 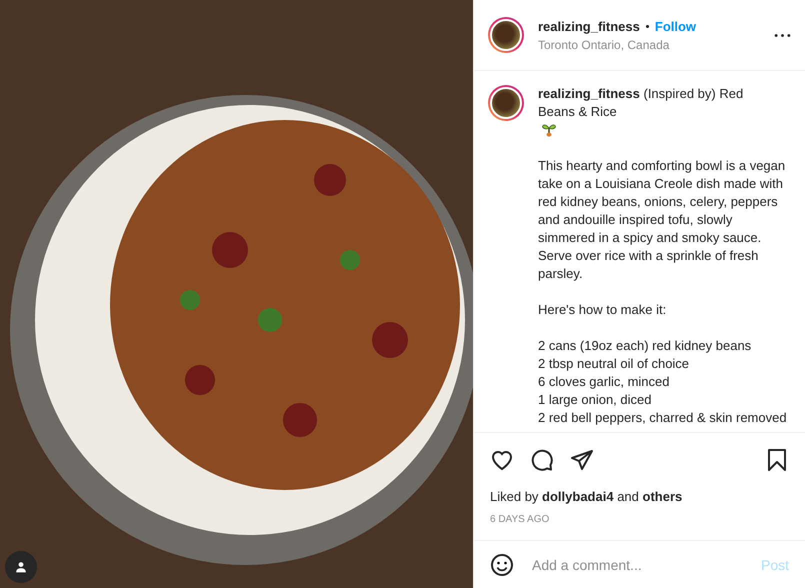 I want to click on caption-title: realizing_fitness (Inspired by) Red Beans & Rice, so click(x=641, y=103).